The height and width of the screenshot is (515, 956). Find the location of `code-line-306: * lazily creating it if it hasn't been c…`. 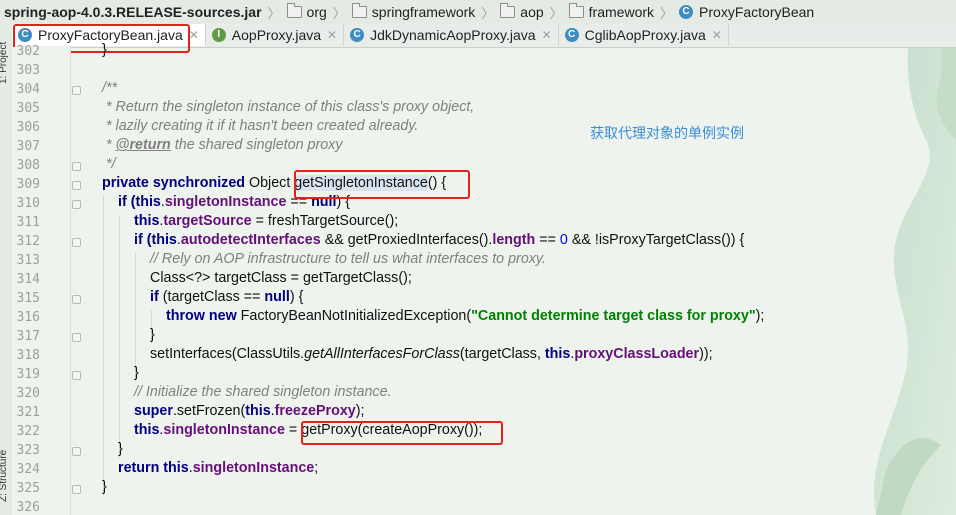

code-line-306: * lazily creating it if it hasn't been c… is located at coordinates (262, 126).